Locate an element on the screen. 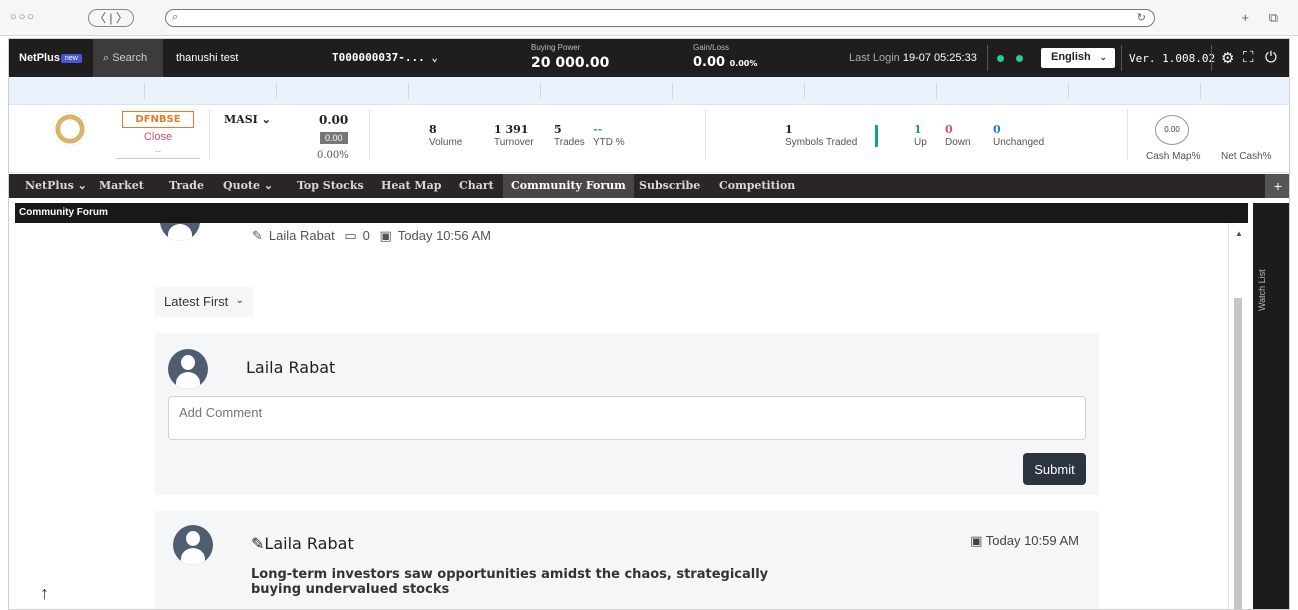 Image resolution: width=1298 pixels, height=610 pixels. down-stat: 0 Down is located at coordinates (958, 135).